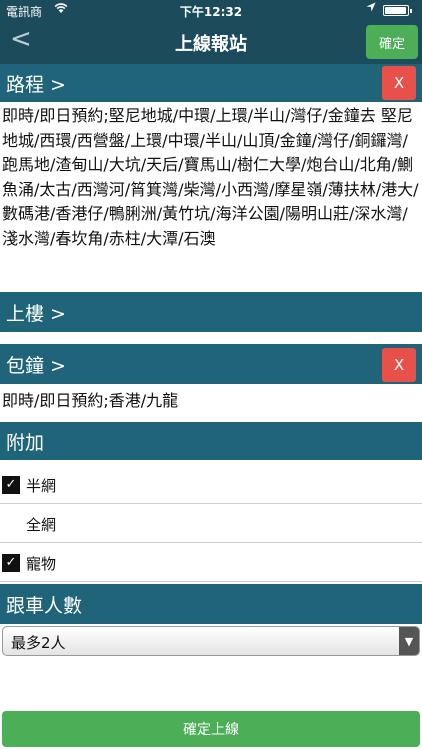 Image resolution: width=422 pixels, height=750 pixels. Describe the element at coordinates (36, 313) in the screenshot. I see `upstairs-header-label: 上樓 >` at that location.